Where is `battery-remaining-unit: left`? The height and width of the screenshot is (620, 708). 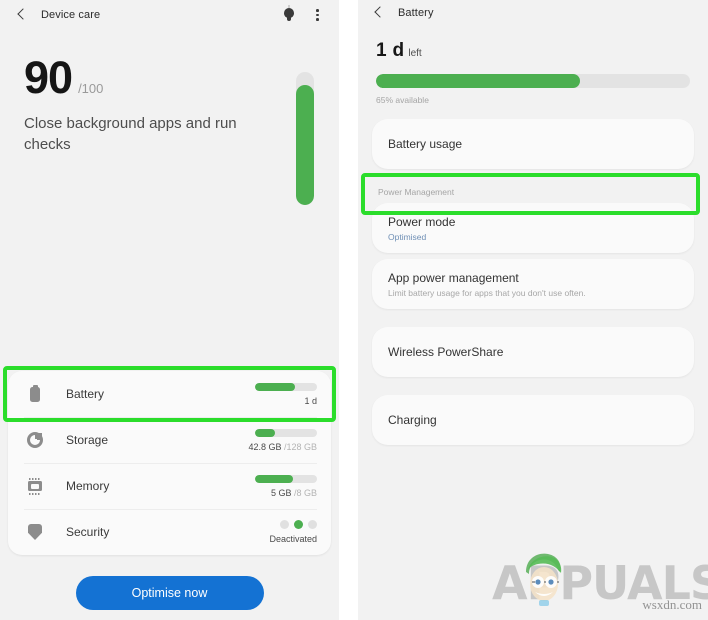
battery-remaining-unit: left is located at coordinates (415, 53).